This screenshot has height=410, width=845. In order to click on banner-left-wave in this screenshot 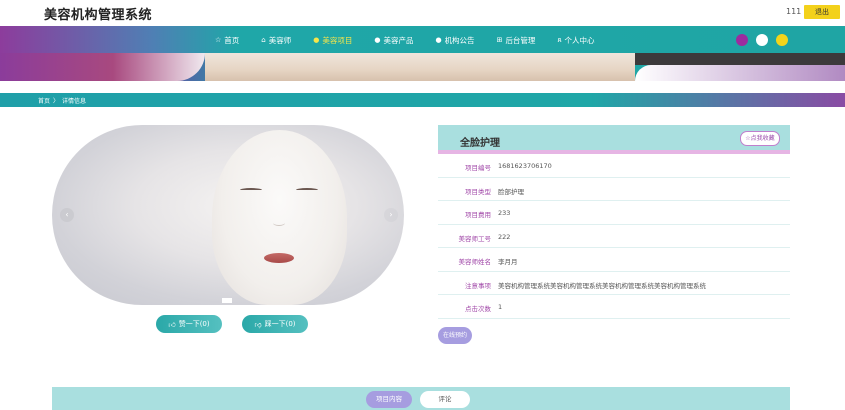, I will do `click(102, 67)`.